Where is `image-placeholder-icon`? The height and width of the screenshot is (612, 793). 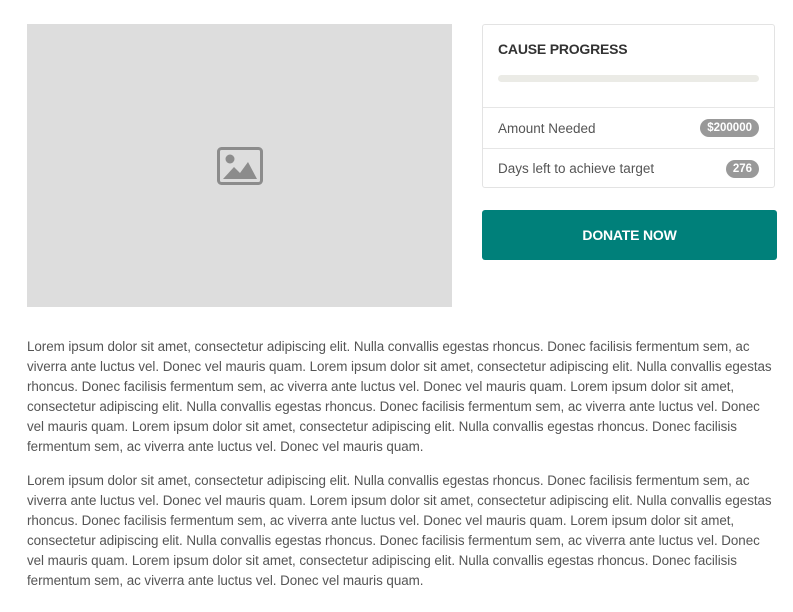
image-placeholder-icon is located at coordinates (239, 165).